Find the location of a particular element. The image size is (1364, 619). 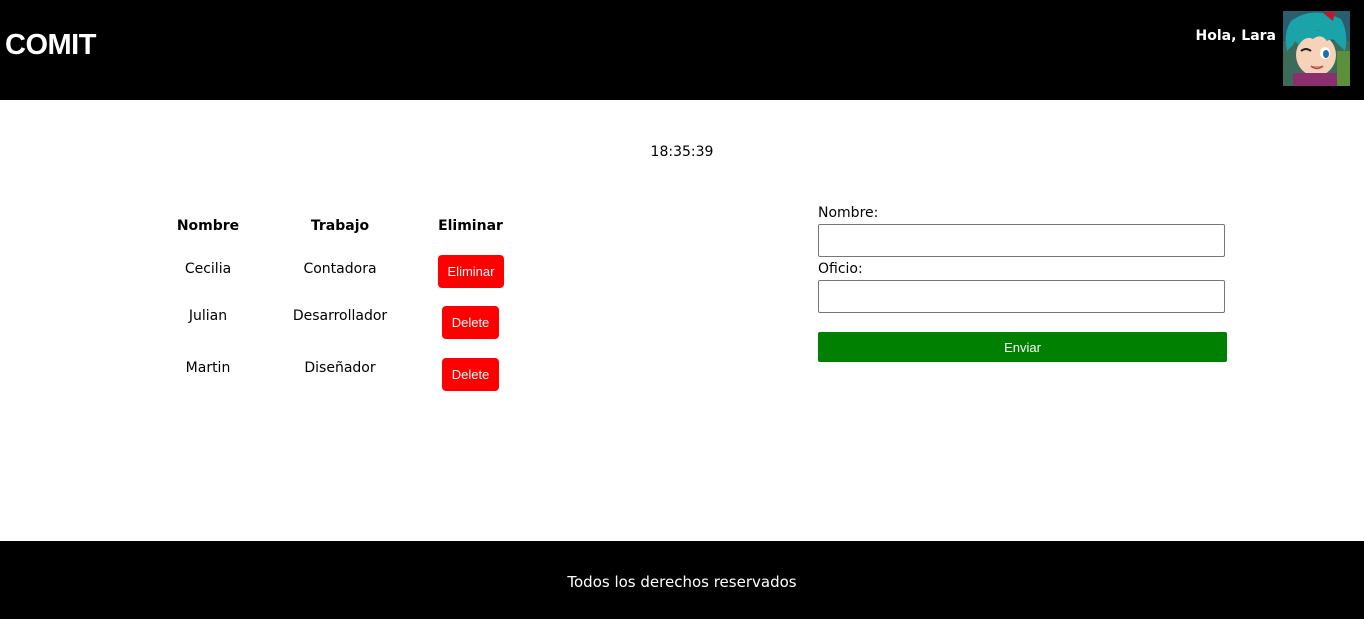

oficio-label: Oficio: is located at coordinates (840, 269).